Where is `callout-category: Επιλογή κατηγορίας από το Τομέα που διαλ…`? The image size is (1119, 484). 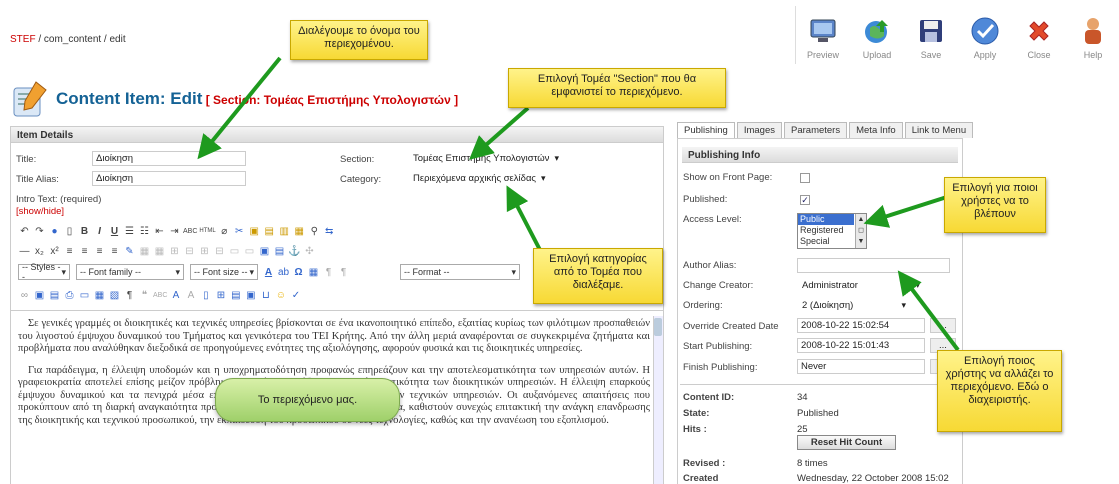 callout-category: Επιλογή κατηγορίας από το Τομέα που διαλ… is located at coordinates (598, 276).